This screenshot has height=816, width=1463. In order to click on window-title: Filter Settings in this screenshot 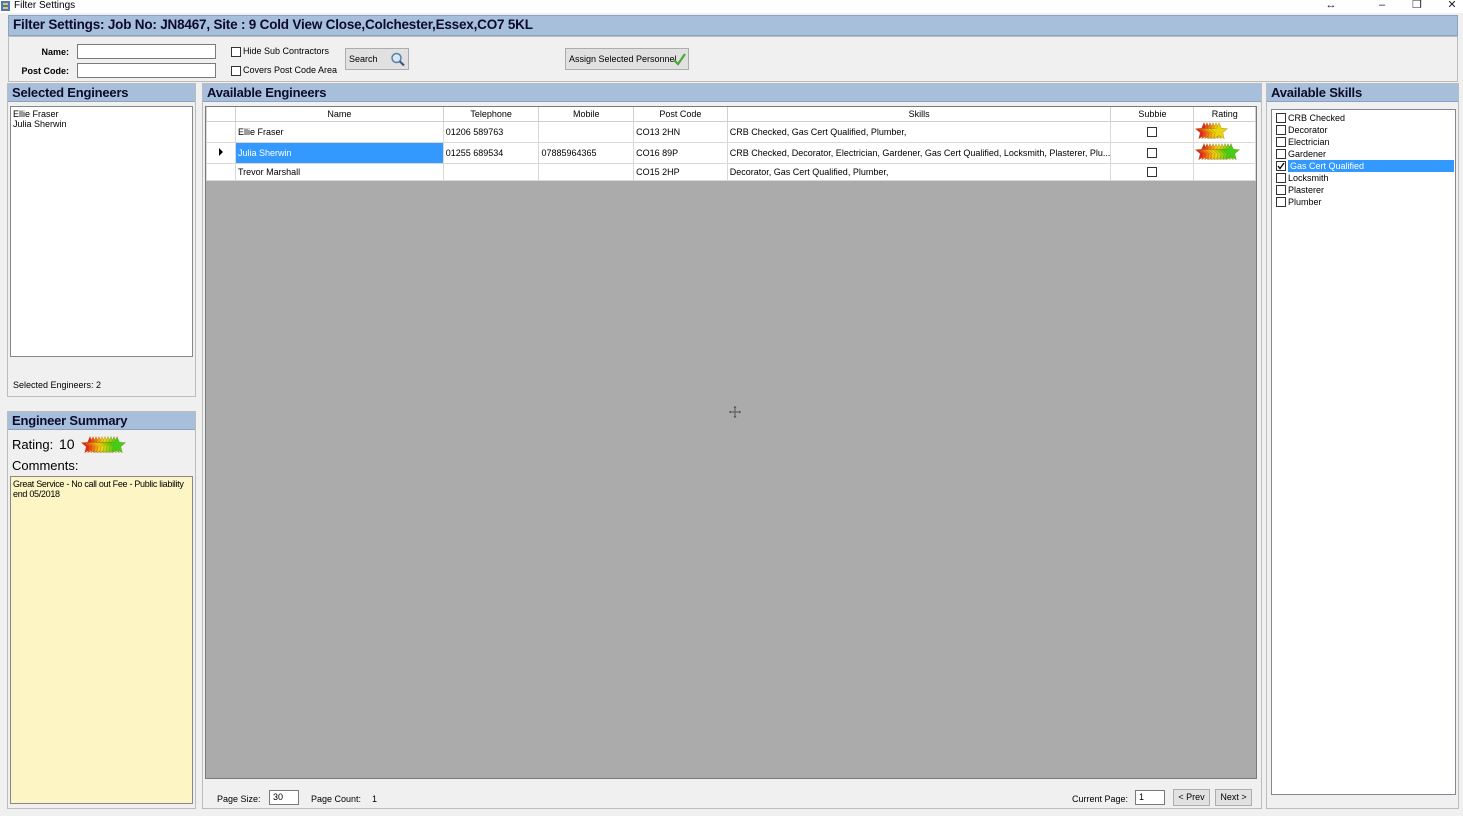, I will do `click(45, 5)`.